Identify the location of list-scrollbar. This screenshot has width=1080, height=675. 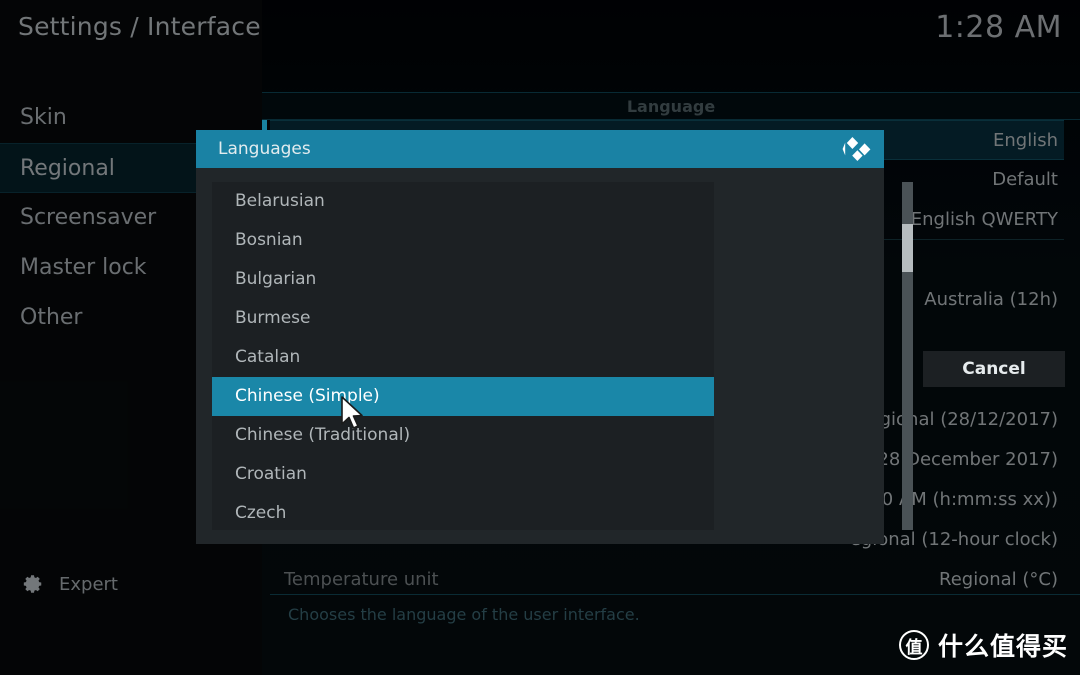
(907, 356).